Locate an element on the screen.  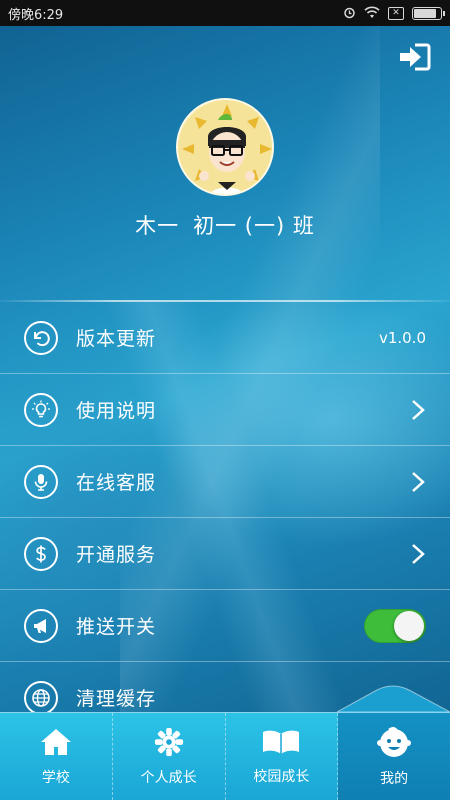
menu-label: 版本更新 is located at coordinates (116, 339).